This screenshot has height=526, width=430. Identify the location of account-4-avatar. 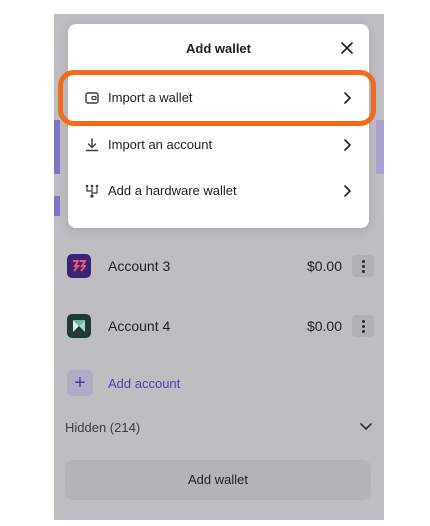
(79, 326).